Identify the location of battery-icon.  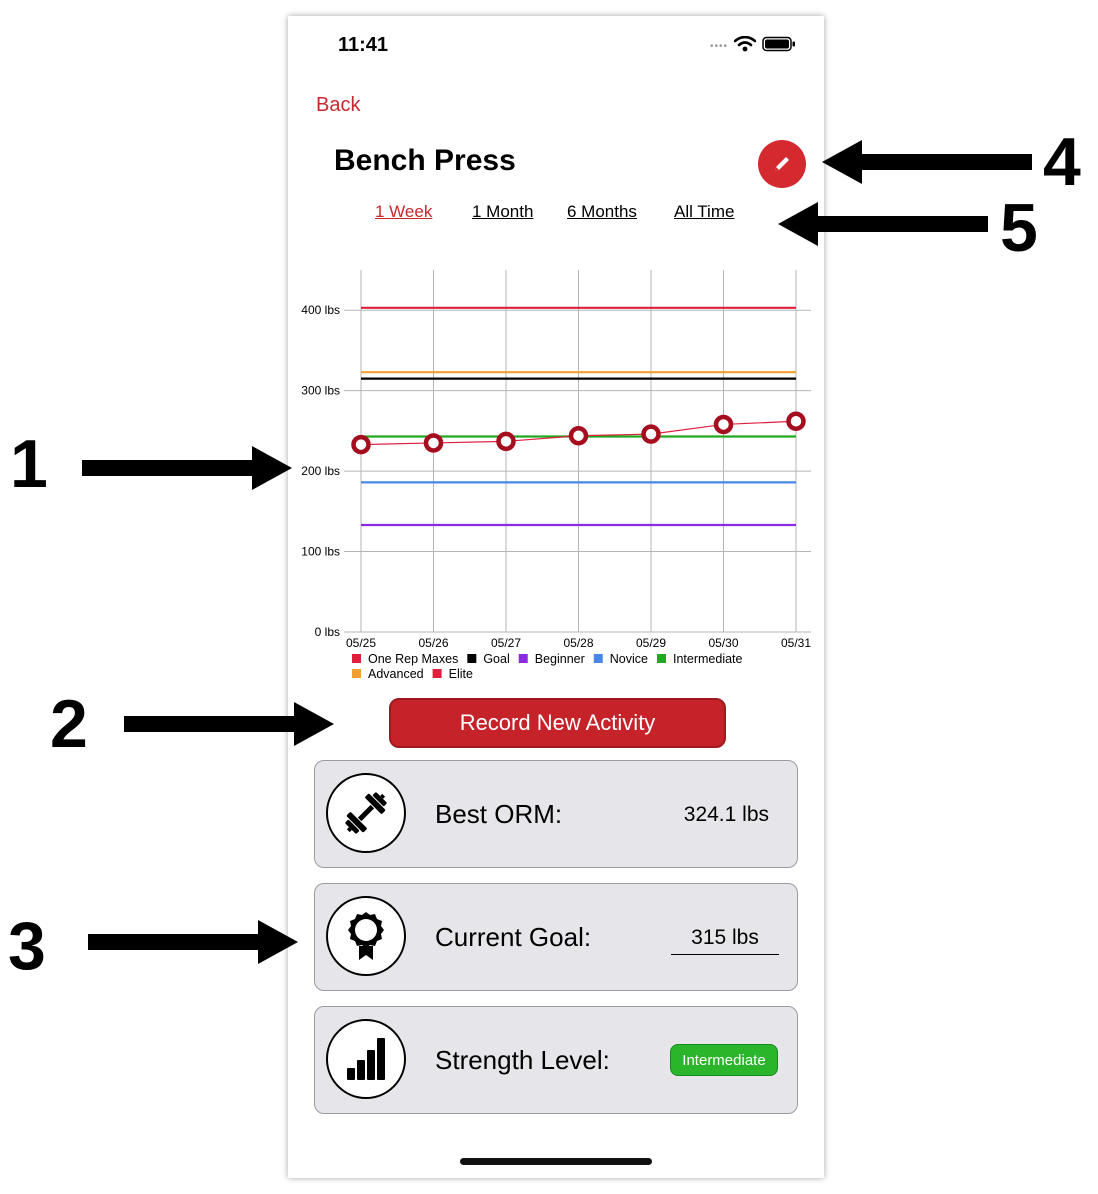
(778, 44).